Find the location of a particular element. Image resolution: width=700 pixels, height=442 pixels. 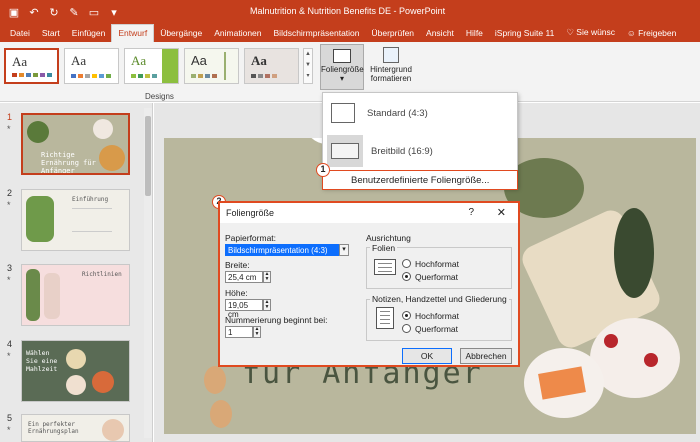

slide-thumbnail-3: Richtlinien is located at coordinates (75, 295).